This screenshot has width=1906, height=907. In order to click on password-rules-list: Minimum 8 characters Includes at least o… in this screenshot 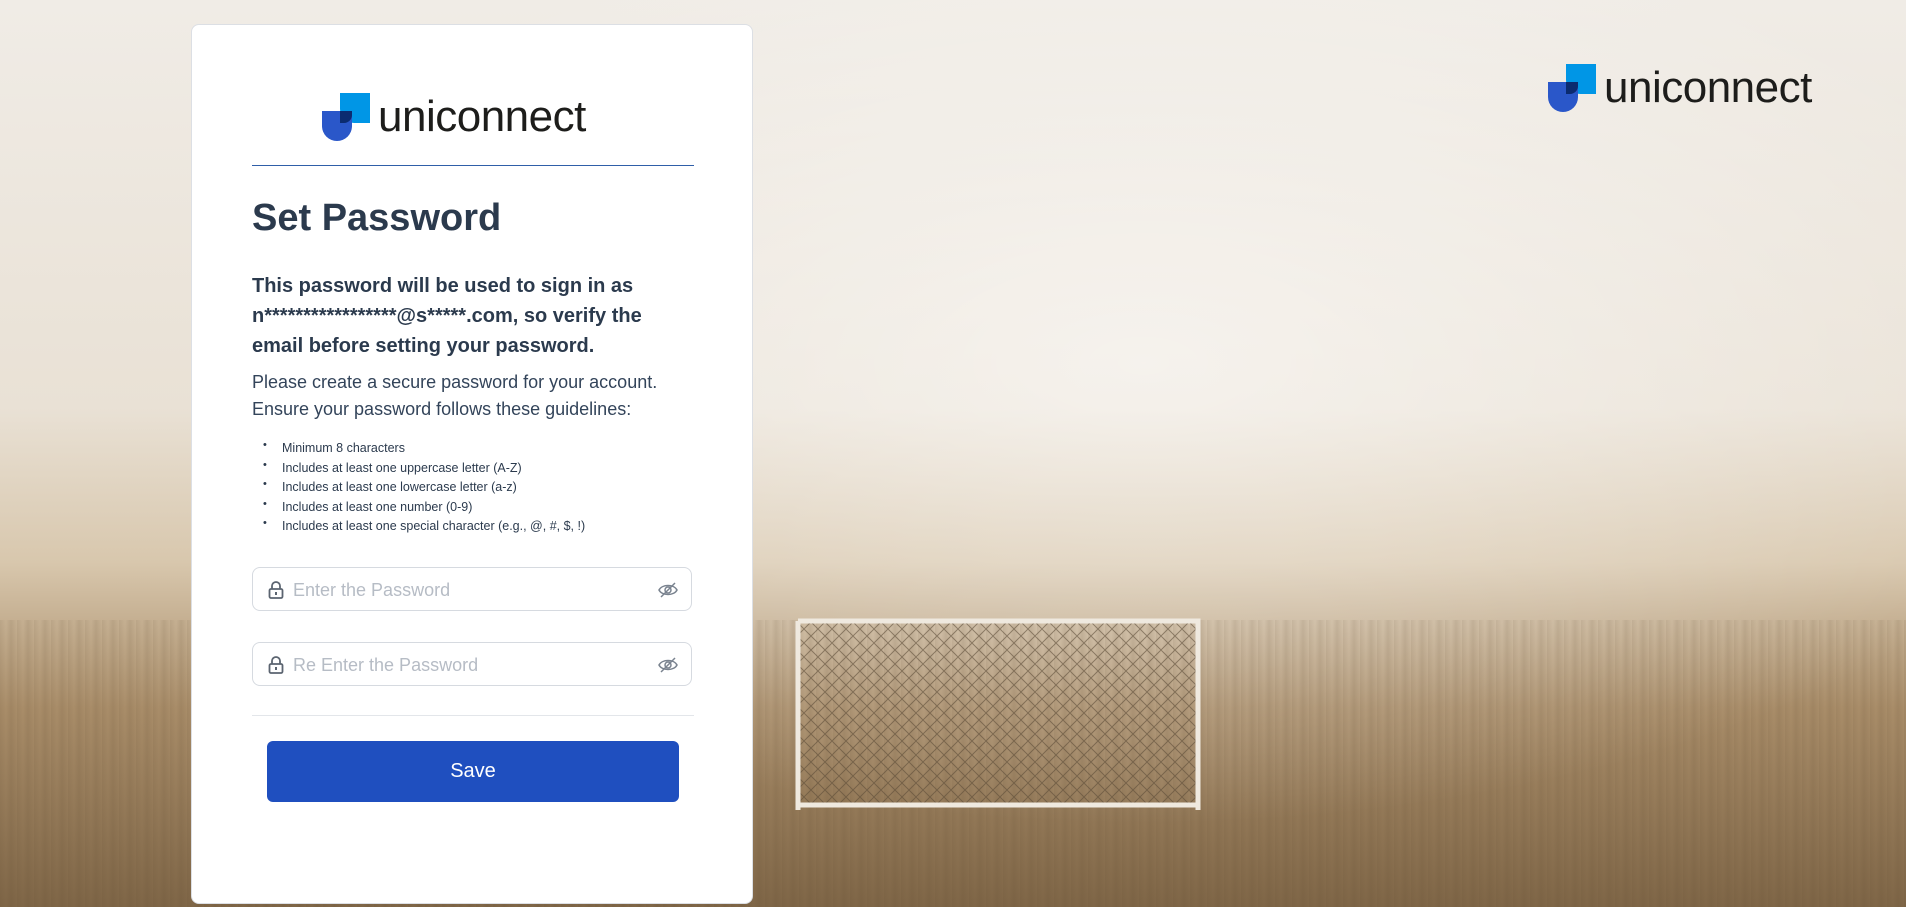, I will do `click(418, 486)`.